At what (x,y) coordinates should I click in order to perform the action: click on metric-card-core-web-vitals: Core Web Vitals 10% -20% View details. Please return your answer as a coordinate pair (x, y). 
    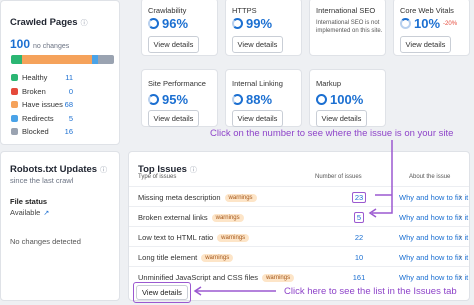
    Looking at the image, I should click on (431, 28).